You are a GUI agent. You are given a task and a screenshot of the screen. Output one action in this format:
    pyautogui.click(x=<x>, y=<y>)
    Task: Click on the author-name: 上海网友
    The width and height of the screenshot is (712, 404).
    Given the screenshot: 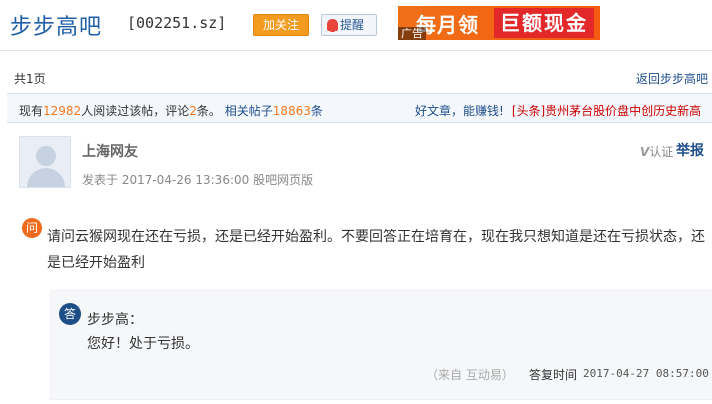 What is the action you would take?
    pyautogui.click(x=110, y=151)
    